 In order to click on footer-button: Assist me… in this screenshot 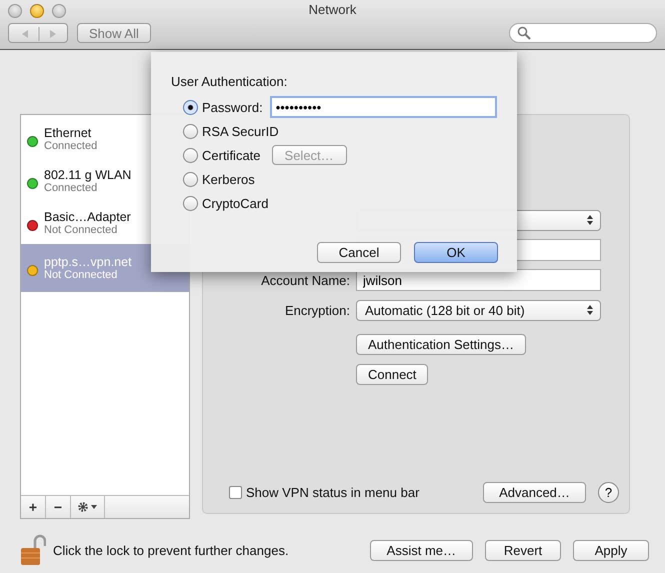, I will do `click(421, 550)`.